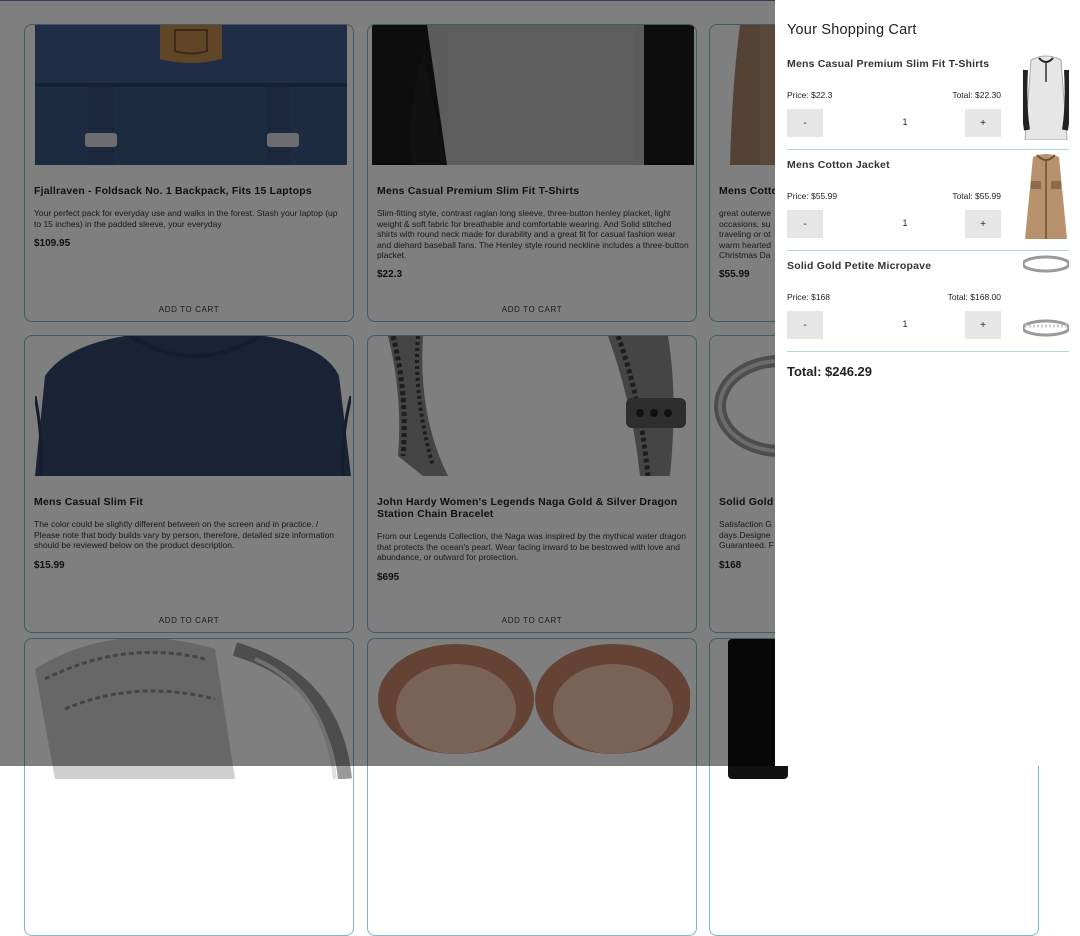 The width and height of the screenshot is (1080, 936). What do you see at coordinates (859, 266) in the screenshot?
I see `cart-item-title: Solid Gold Petite Micropave` at bounding box center [859, 266].